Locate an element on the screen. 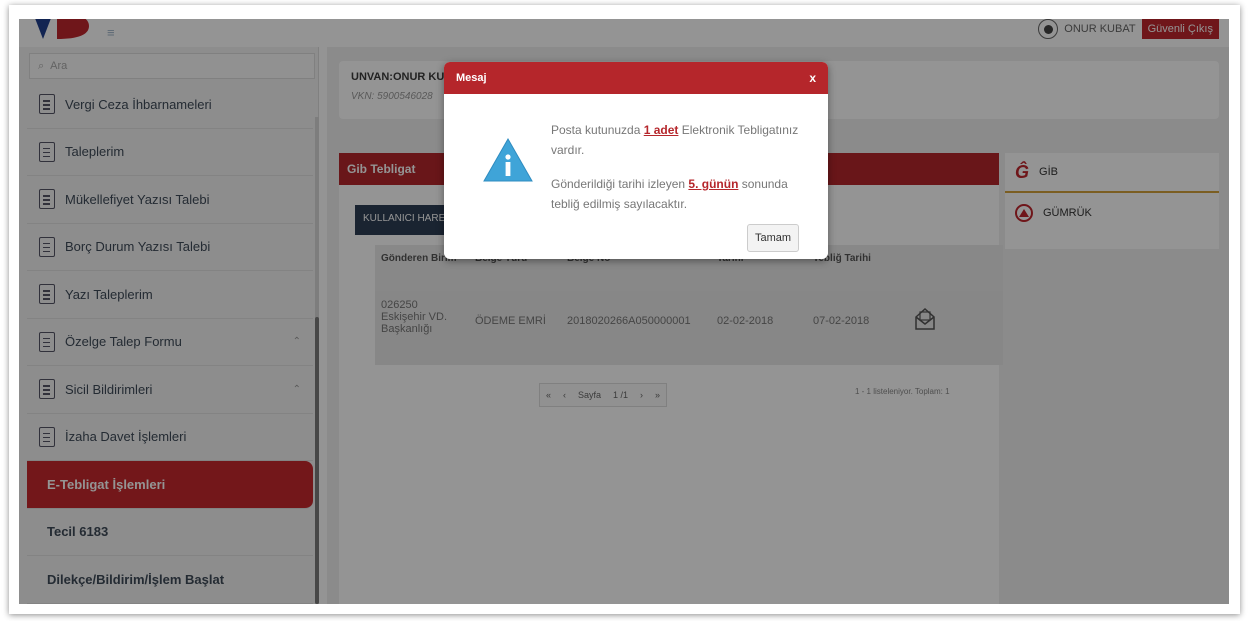 The height and width of the screenshot is (621, 1248). dialog-title: Mesaj is located at coordinates (471, 78).